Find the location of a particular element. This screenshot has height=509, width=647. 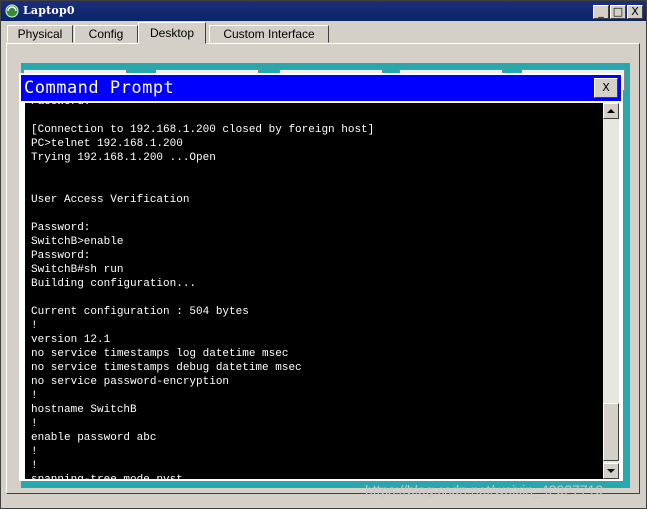

command-prompt-titlebar: Command Prompt X is located at coordinates (321, 88).